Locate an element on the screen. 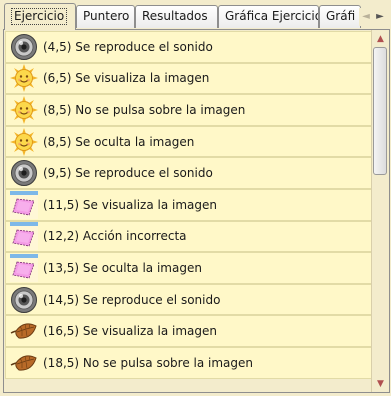 The width and height of the screenshot is (391, 396). event-text: (11,5) Se visualiza la imagen is located at coordinates (130, 204).